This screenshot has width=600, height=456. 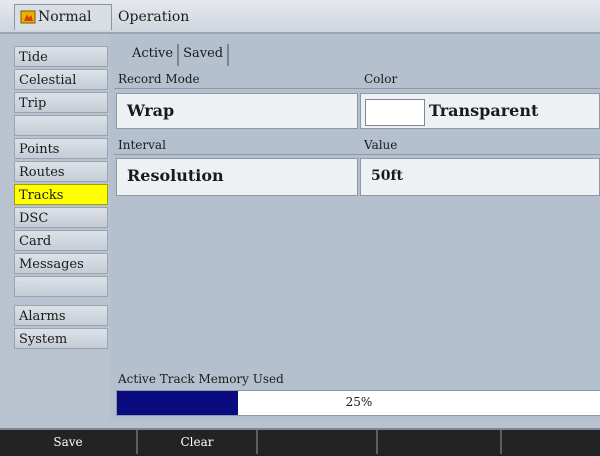 What do you see at coordinates (381, 79) in the screenshot?
I see `color-header: Color` at bounding box center [381, 79].